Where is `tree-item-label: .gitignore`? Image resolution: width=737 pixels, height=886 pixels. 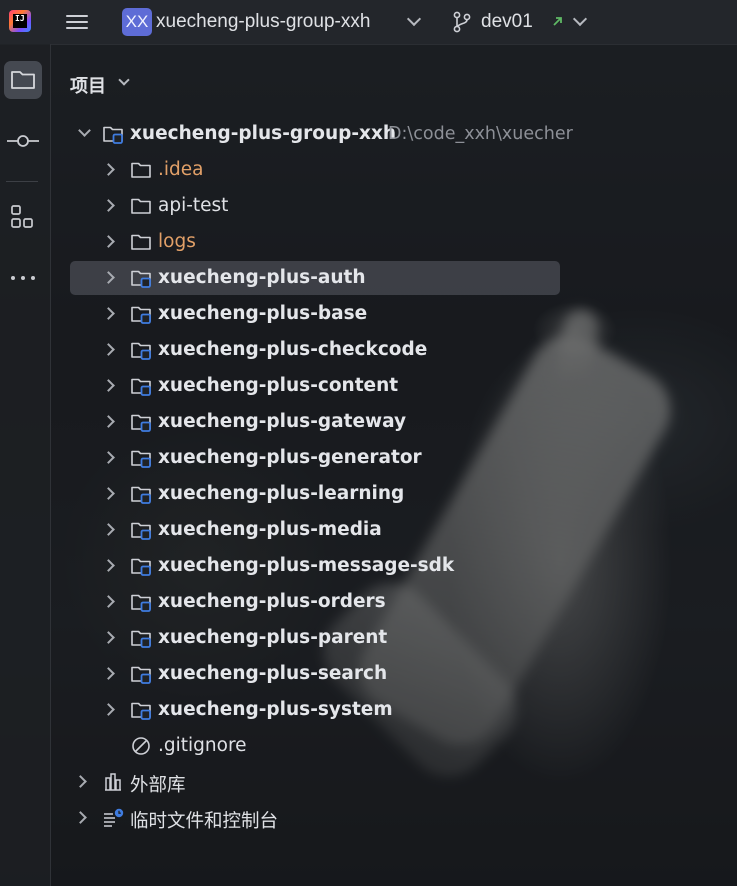
tree-item-label: .gitignore is located at coordinates (202, 745).